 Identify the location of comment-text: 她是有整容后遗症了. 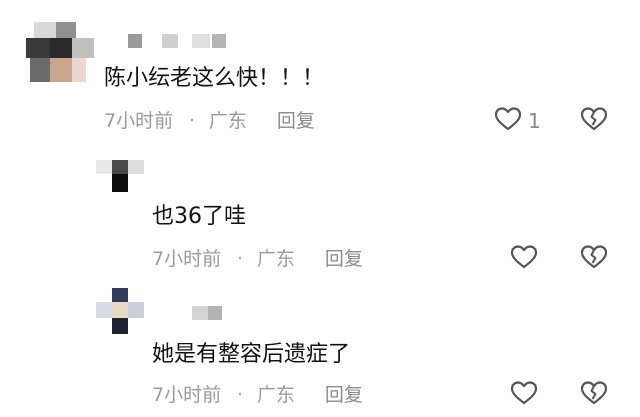
(251, 354).